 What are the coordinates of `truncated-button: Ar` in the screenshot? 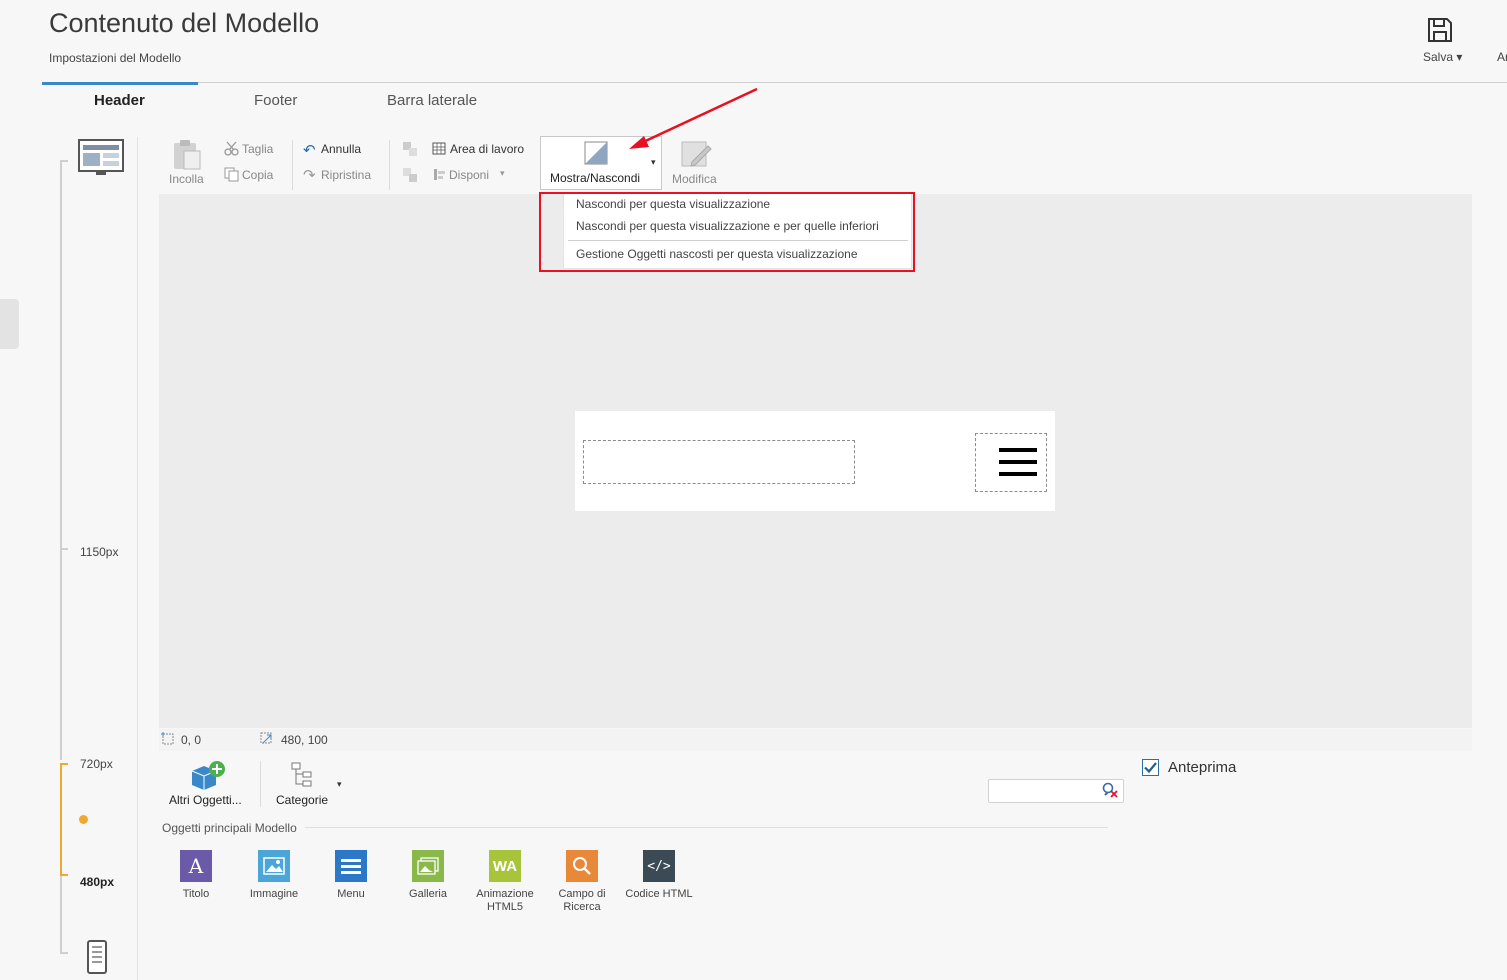 It's located at (1502, 57).